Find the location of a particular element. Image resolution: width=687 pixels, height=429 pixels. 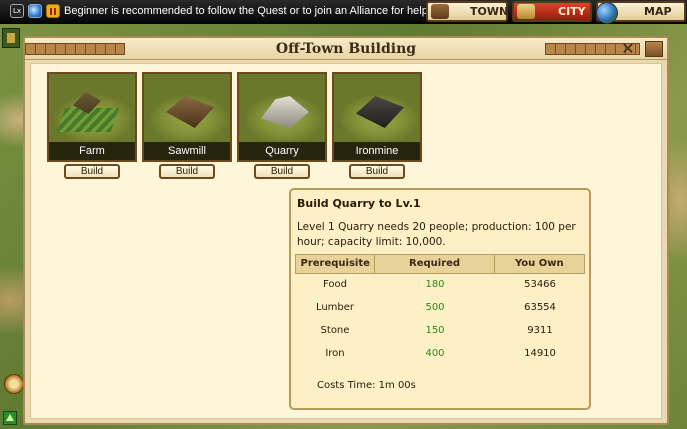

globe-icon is located at coordinates (607, 13).